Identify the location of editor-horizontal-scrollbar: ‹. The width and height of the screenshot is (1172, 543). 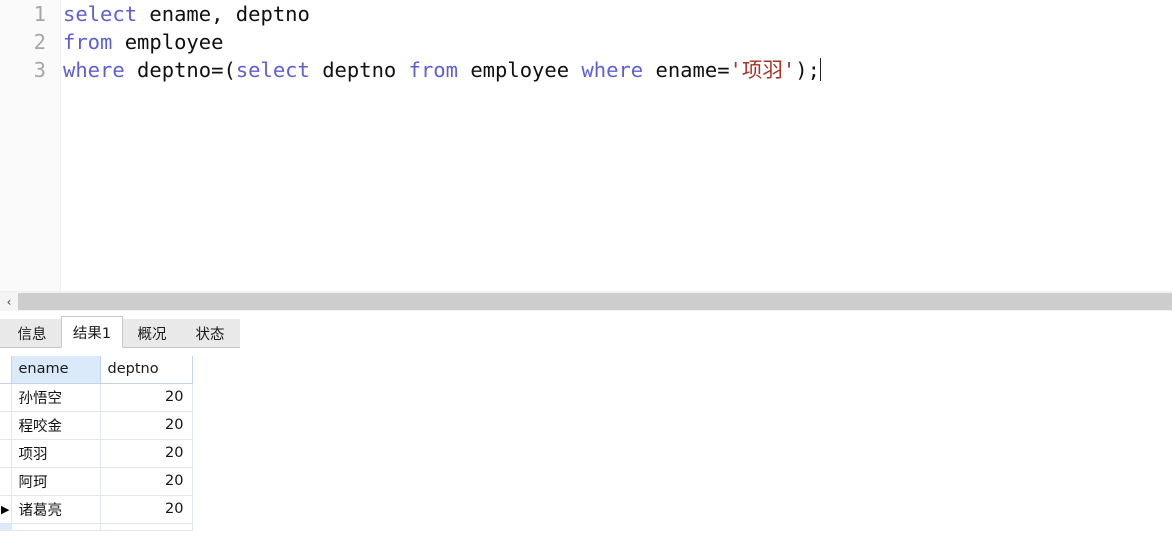
(586, 301).